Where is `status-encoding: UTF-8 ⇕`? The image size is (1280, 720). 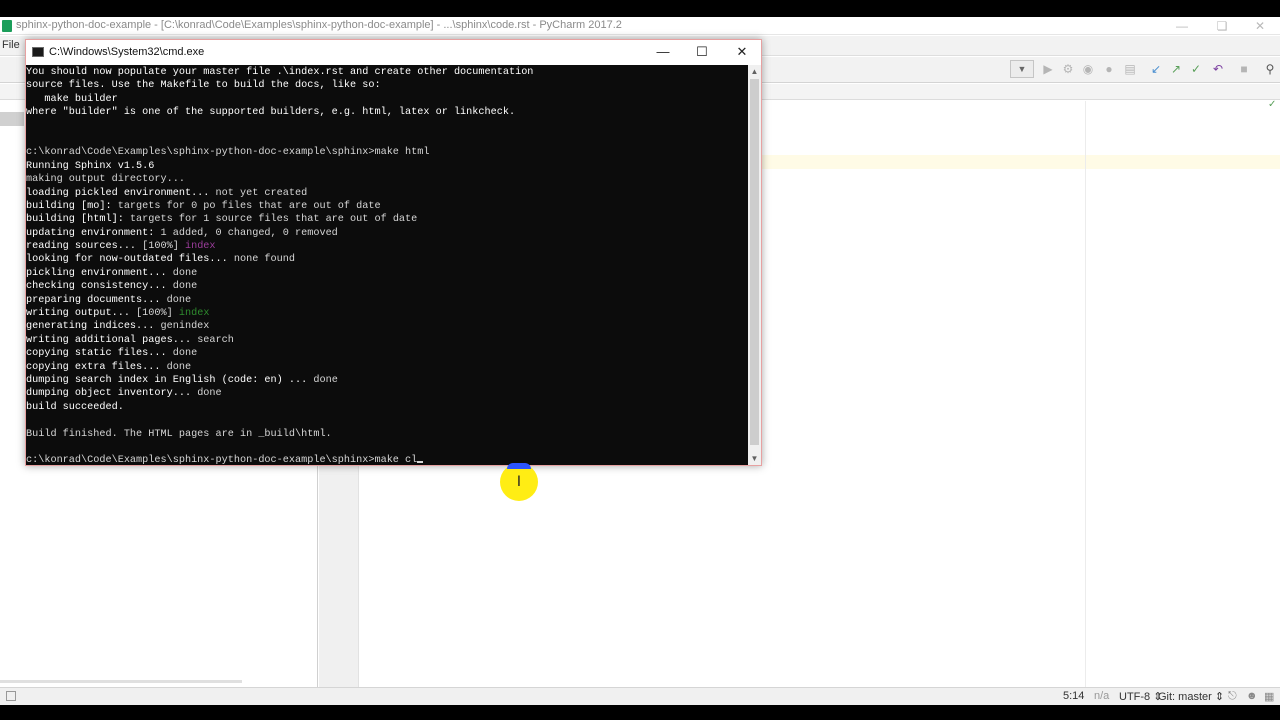 status-encoding: UTF-8 ⇕ is located at coordinates (1140, 696).